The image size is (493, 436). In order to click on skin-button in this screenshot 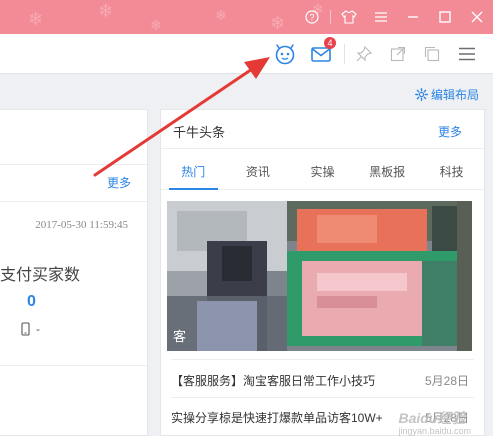, I will do `click(349, 17)`.